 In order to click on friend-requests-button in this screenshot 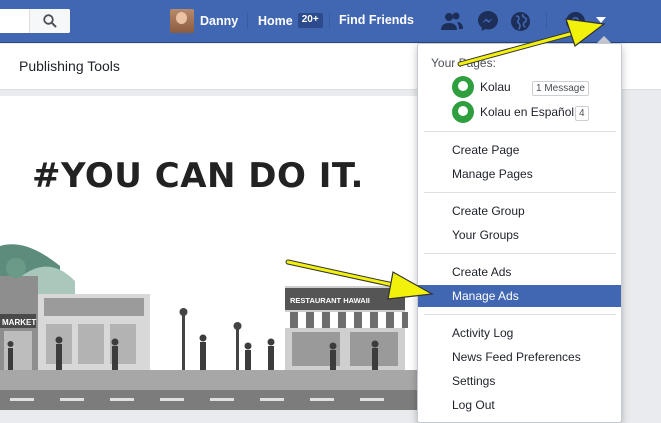, I will do `click(452, 21)`.